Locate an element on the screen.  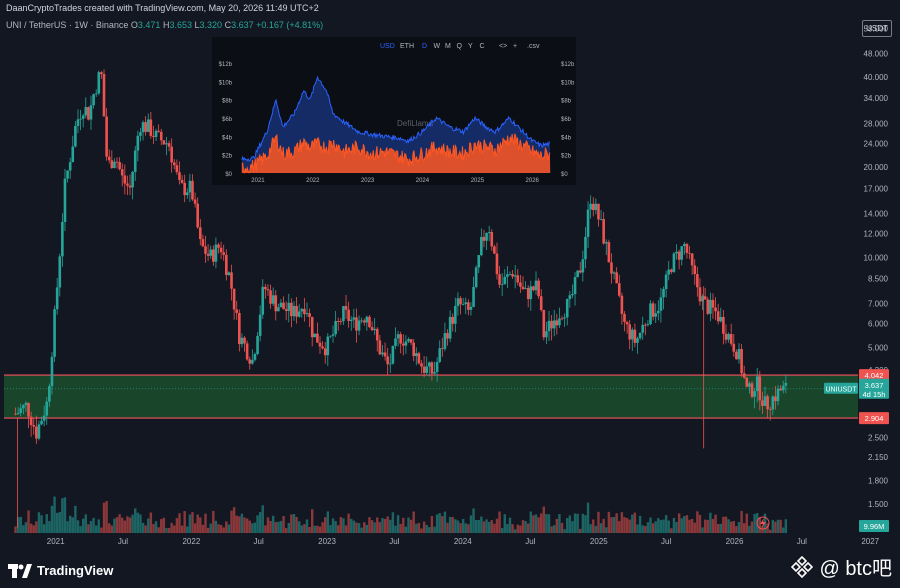
symbol-name: UNI / TetherUS · 1W · Binance is located at coordinates (67, 25).